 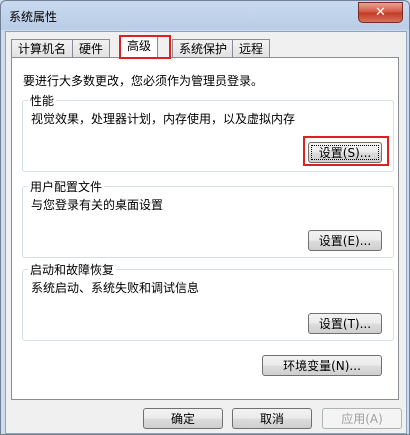 I want to click on ok-button: 确定, so click(x=183, y=418).